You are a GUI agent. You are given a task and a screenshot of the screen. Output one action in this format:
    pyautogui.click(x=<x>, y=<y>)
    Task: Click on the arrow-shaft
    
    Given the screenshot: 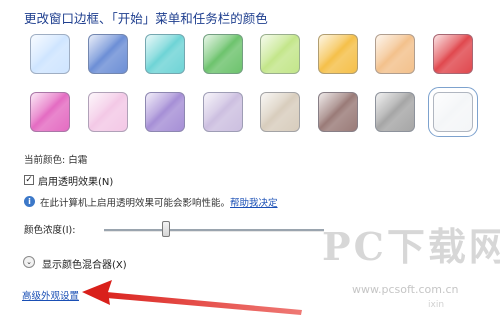 What is the action you would take?
    pyautogui.click(x=198, y=303)
    